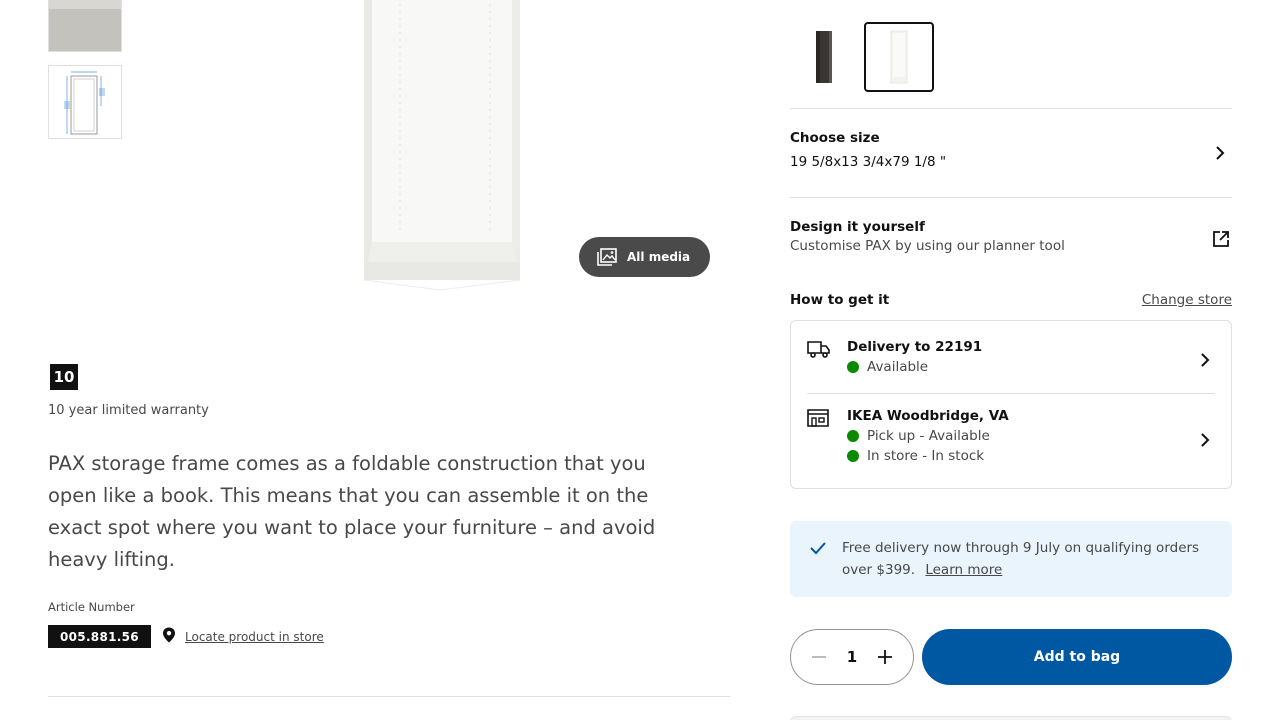 The image size is (1280, 720). I want to click on quantity-stepper, so click(852, 657).